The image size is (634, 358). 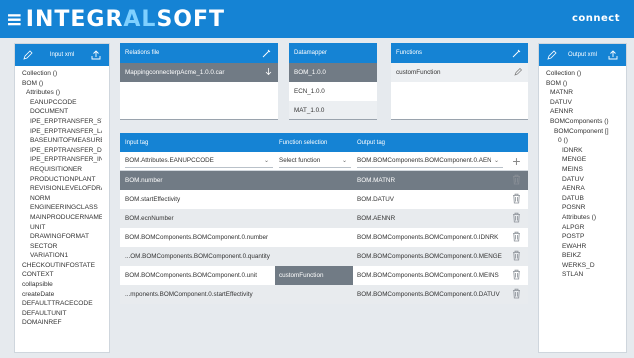 I want to click on mapping-row: BOM.ecnNumber BOM.AENNR, so click(x=324, y=218).